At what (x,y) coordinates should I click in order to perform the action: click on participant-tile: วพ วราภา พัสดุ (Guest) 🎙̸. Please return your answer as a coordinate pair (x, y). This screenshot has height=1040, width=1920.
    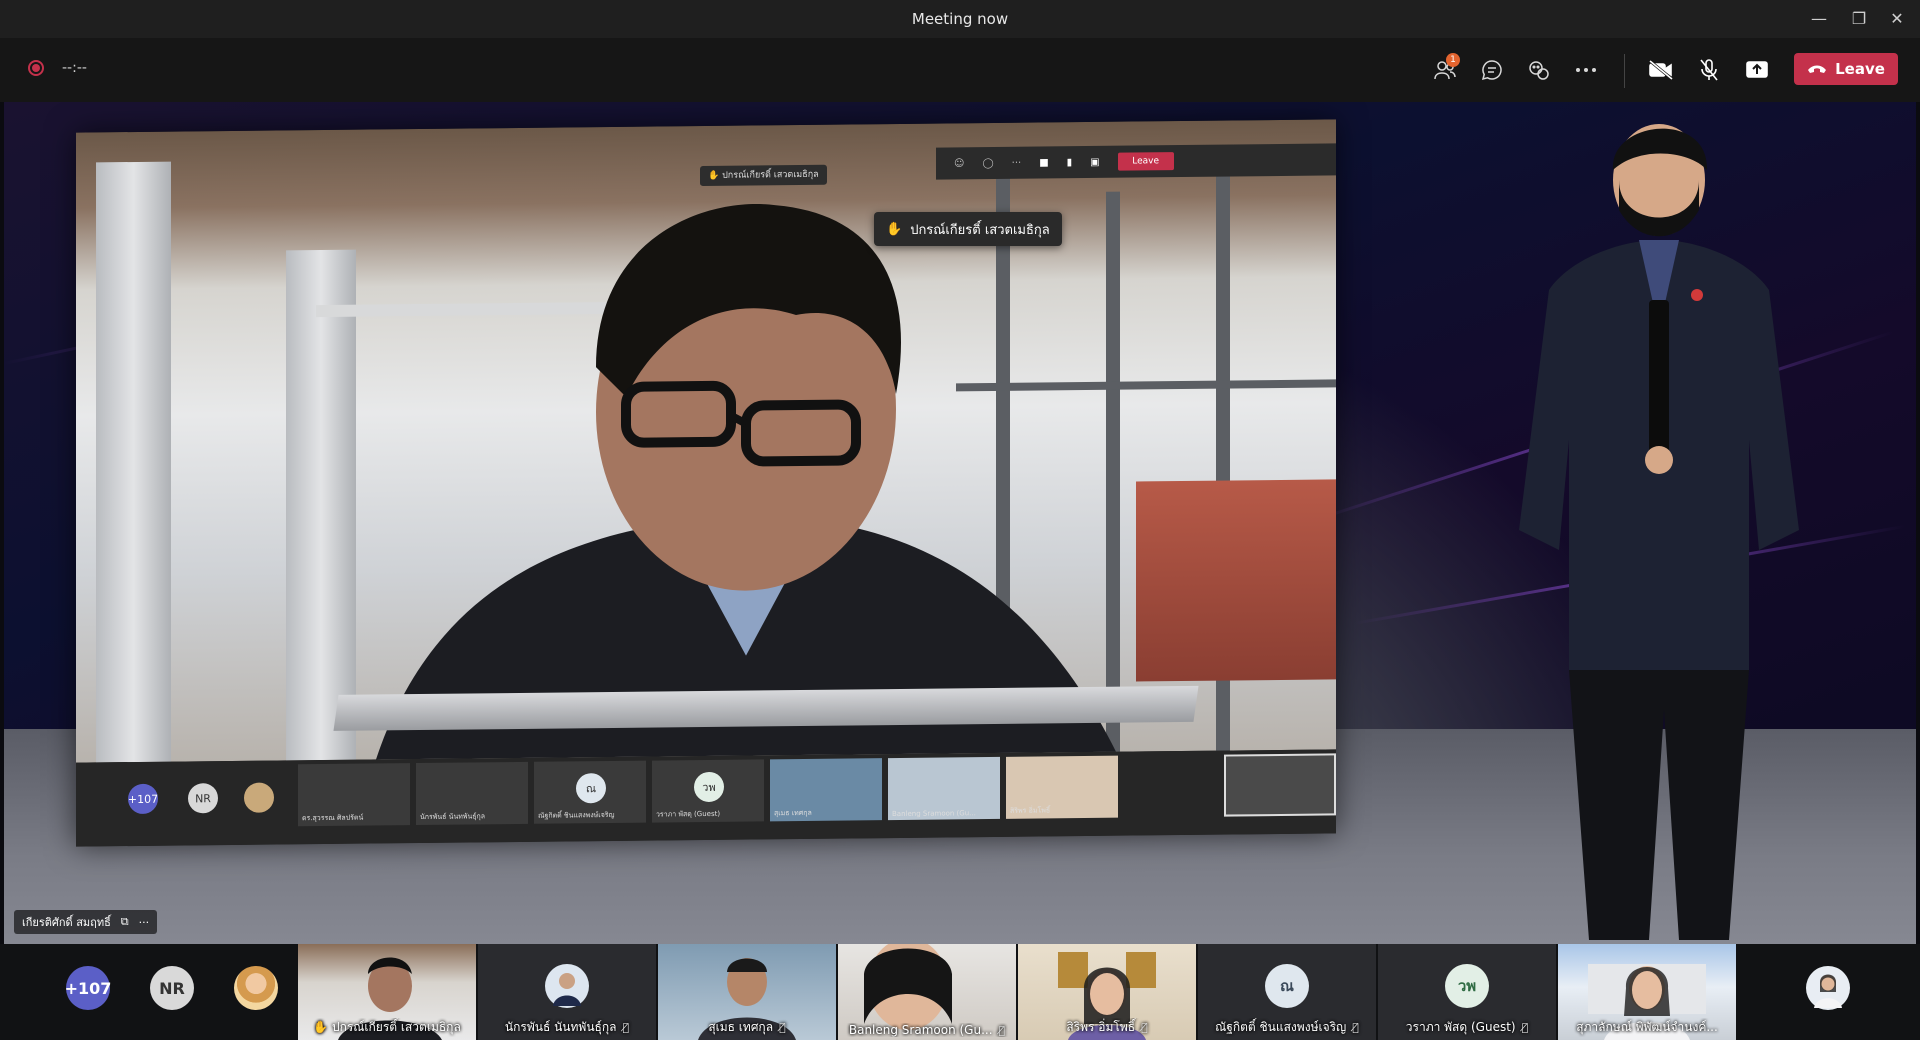
    Looking at the image, I should click on (1467, 992).